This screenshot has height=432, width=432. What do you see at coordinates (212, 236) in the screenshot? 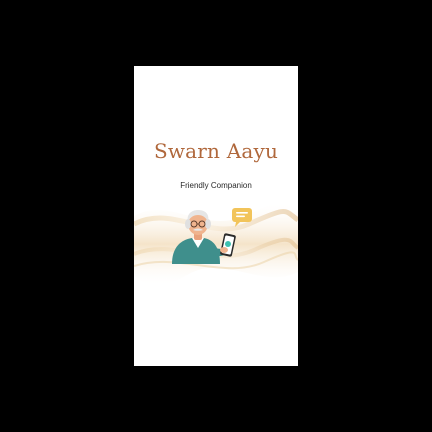
I see `elderly-man-with-phone-illustration` at bounding box center [212, 236].